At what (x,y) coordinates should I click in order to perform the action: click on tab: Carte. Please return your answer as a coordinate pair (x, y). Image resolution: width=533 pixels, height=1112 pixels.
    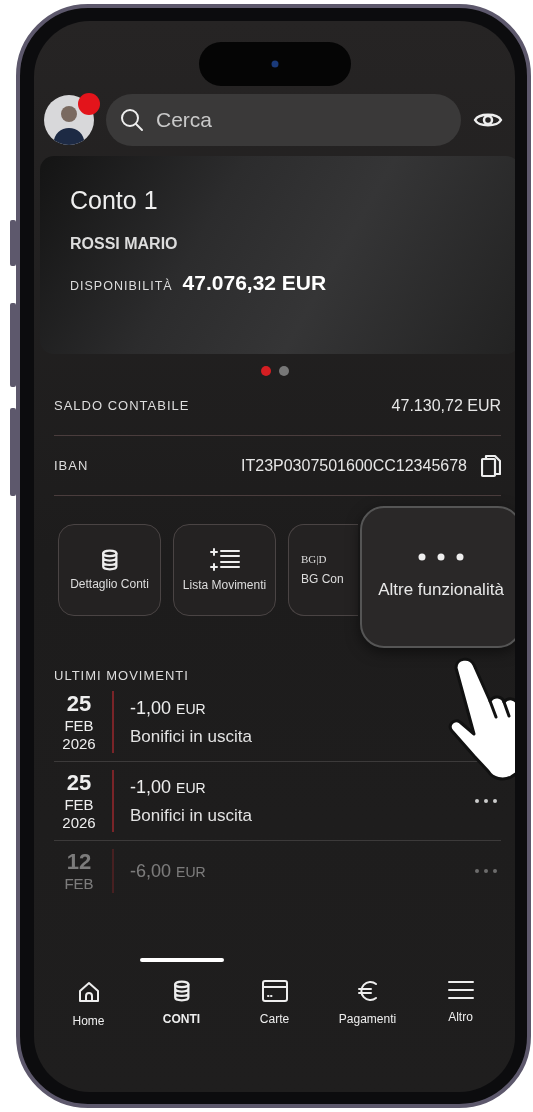
    Looking at the image, I should click on (274, 993).